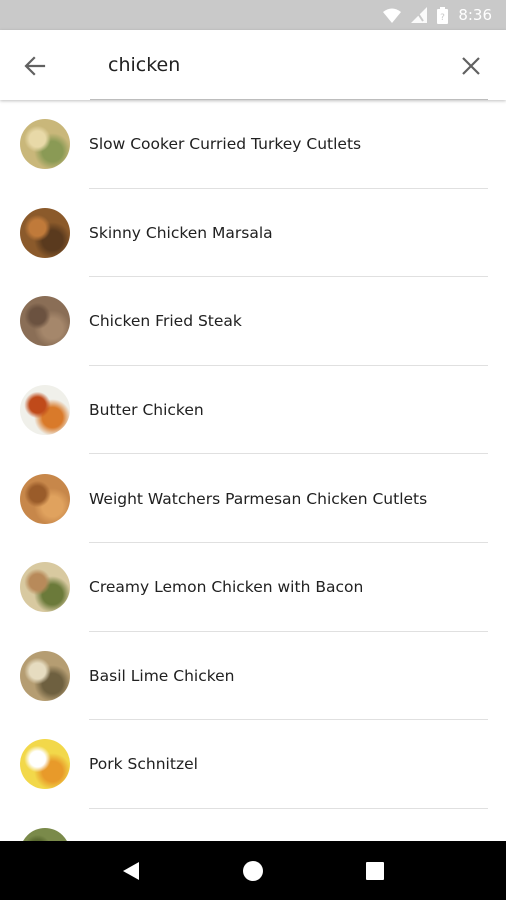 This screenshot has height=900, width=506. I want to click on recipe-title: Slow Cooker Curried Turkey Cutlets, so click(225, 144).